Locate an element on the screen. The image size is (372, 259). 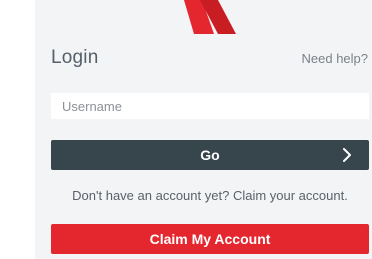
claim-account-link: Claim your account. is located at coordinates (290, 195).